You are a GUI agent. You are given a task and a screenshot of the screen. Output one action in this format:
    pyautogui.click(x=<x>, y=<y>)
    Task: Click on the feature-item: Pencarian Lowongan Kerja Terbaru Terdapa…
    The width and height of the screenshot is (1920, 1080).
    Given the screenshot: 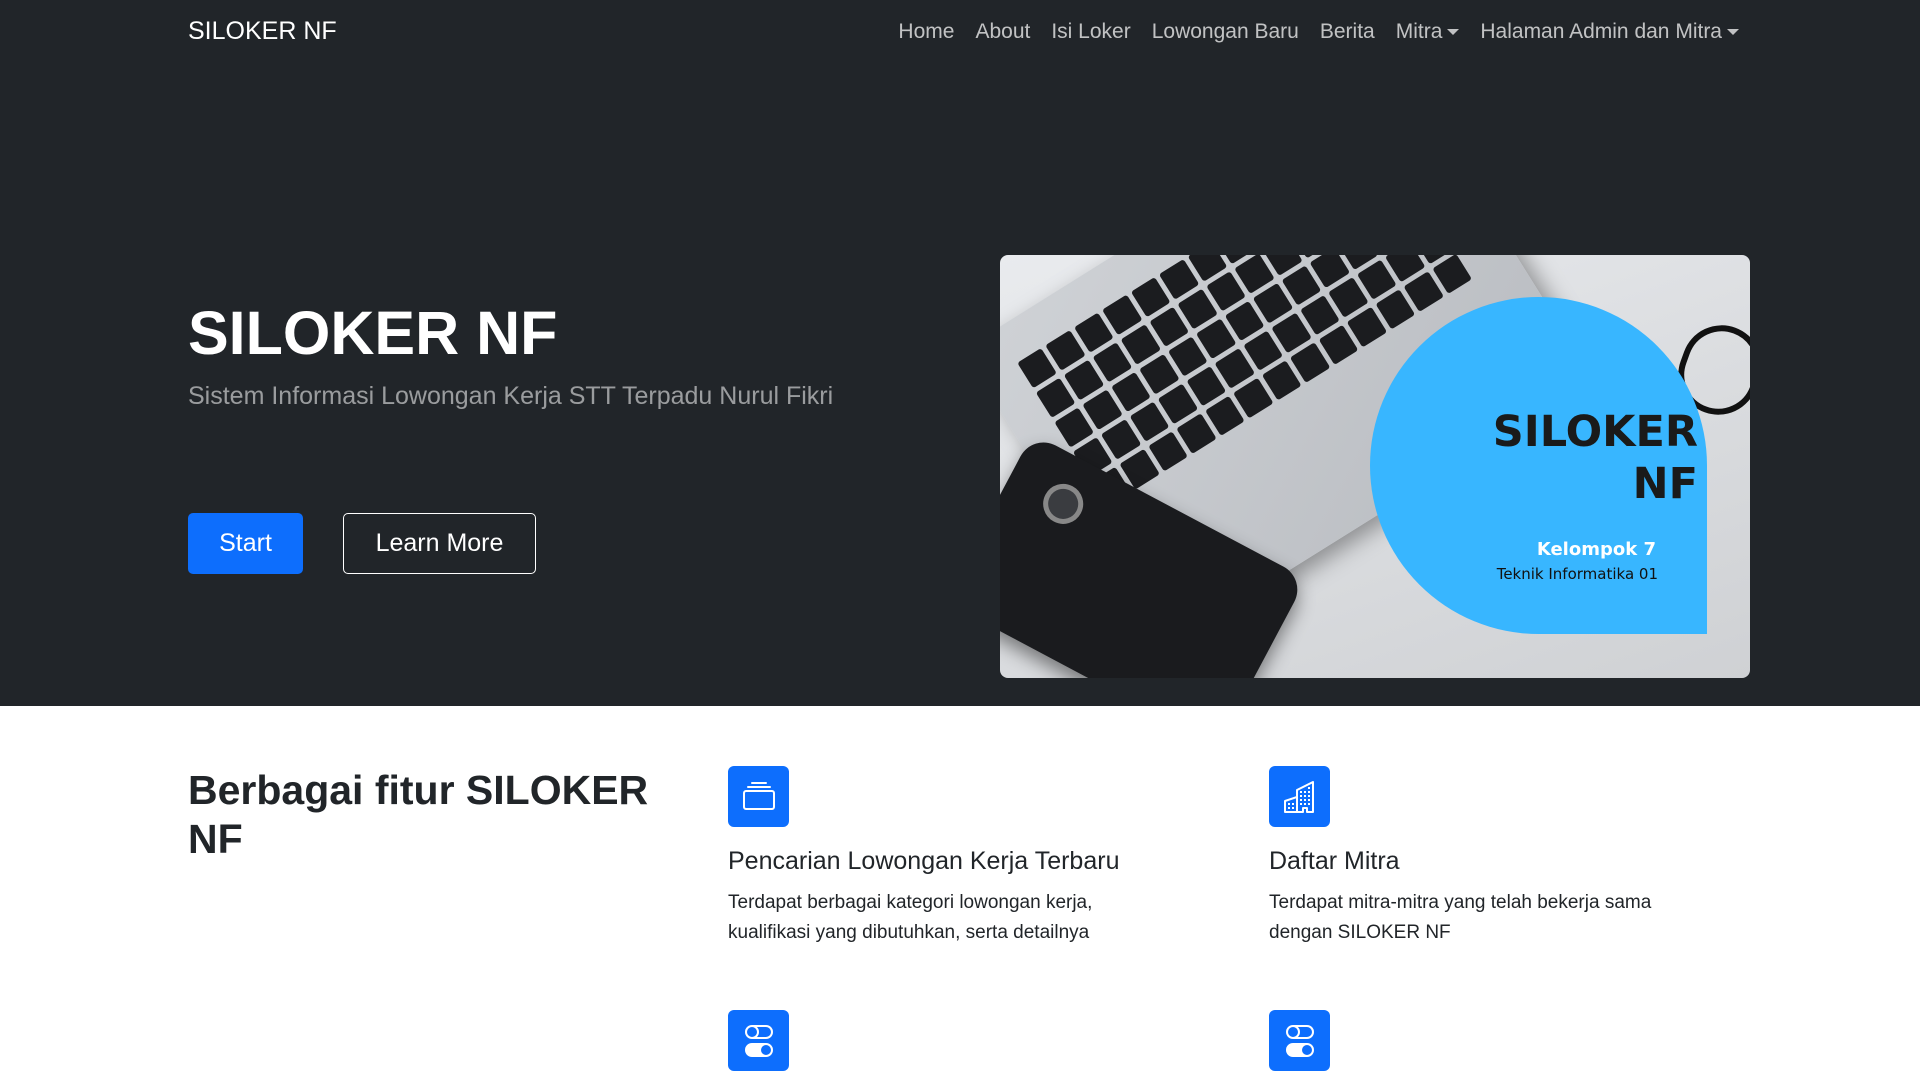 What is the action you would take?
    pyautogui.click(x=948, y=857)
    